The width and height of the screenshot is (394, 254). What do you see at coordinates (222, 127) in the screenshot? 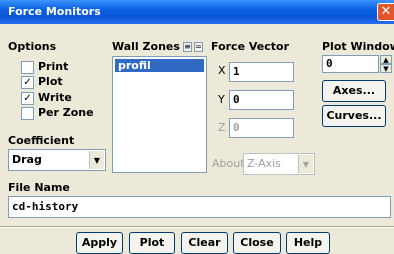
I see `z-label: Z` at bounding box center [222, 127].